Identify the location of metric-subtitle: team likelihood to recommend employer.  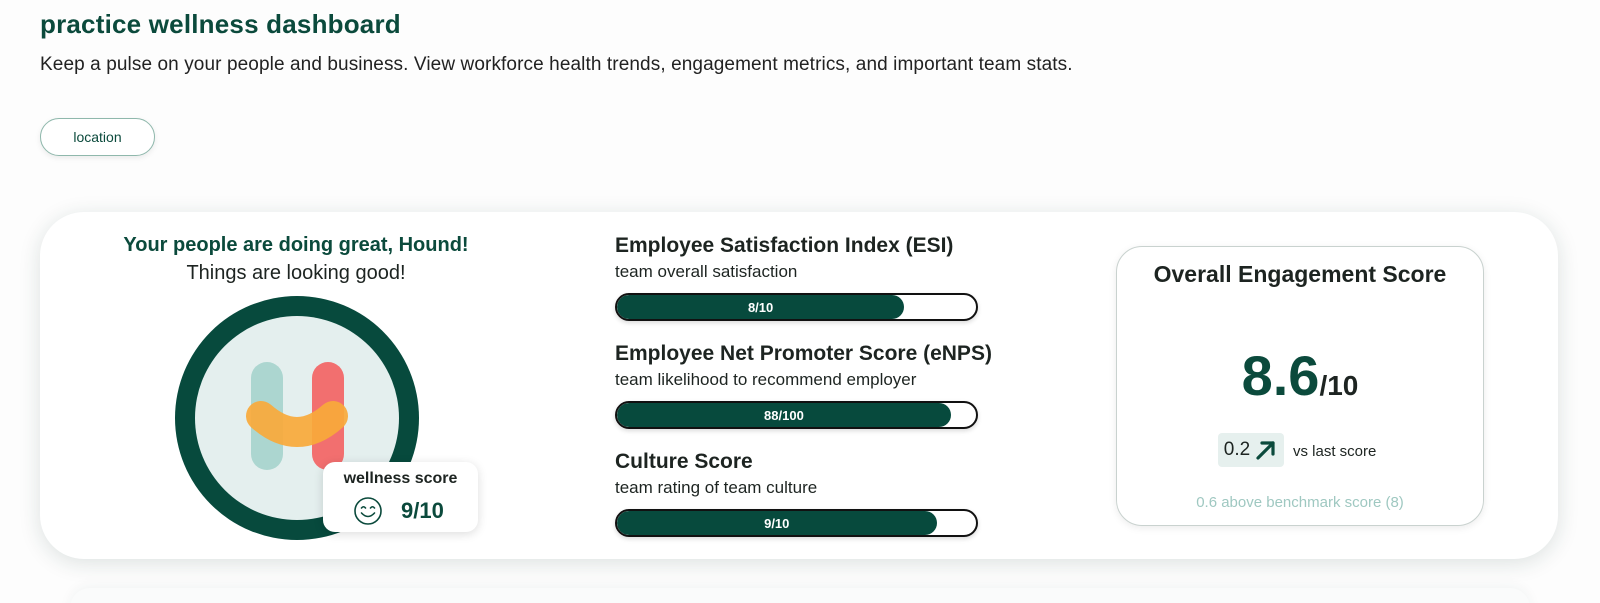
(766, 379).